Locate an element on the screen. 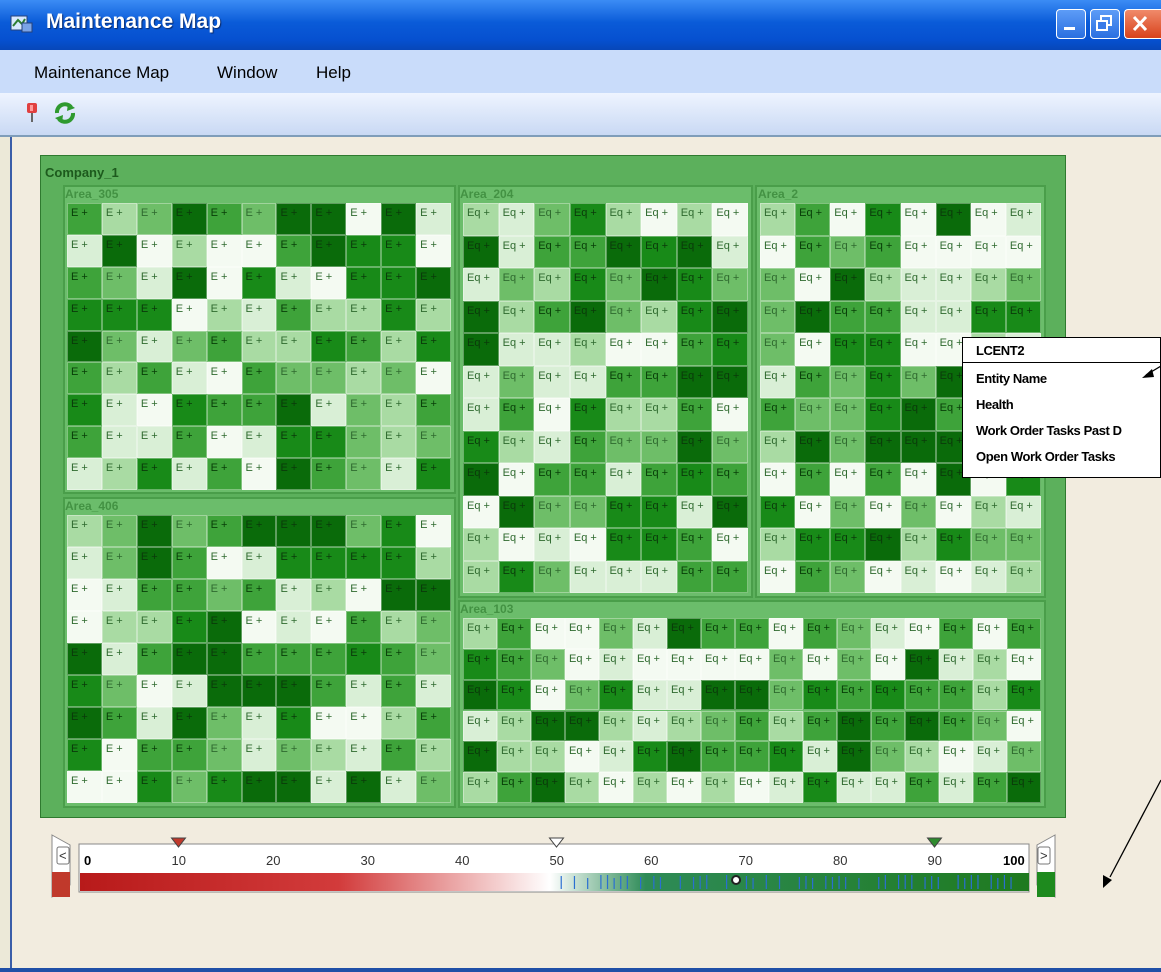 This screenshot has width=1161, height=972. slider-tick-label: 0 is located at coordinates (88, 860).